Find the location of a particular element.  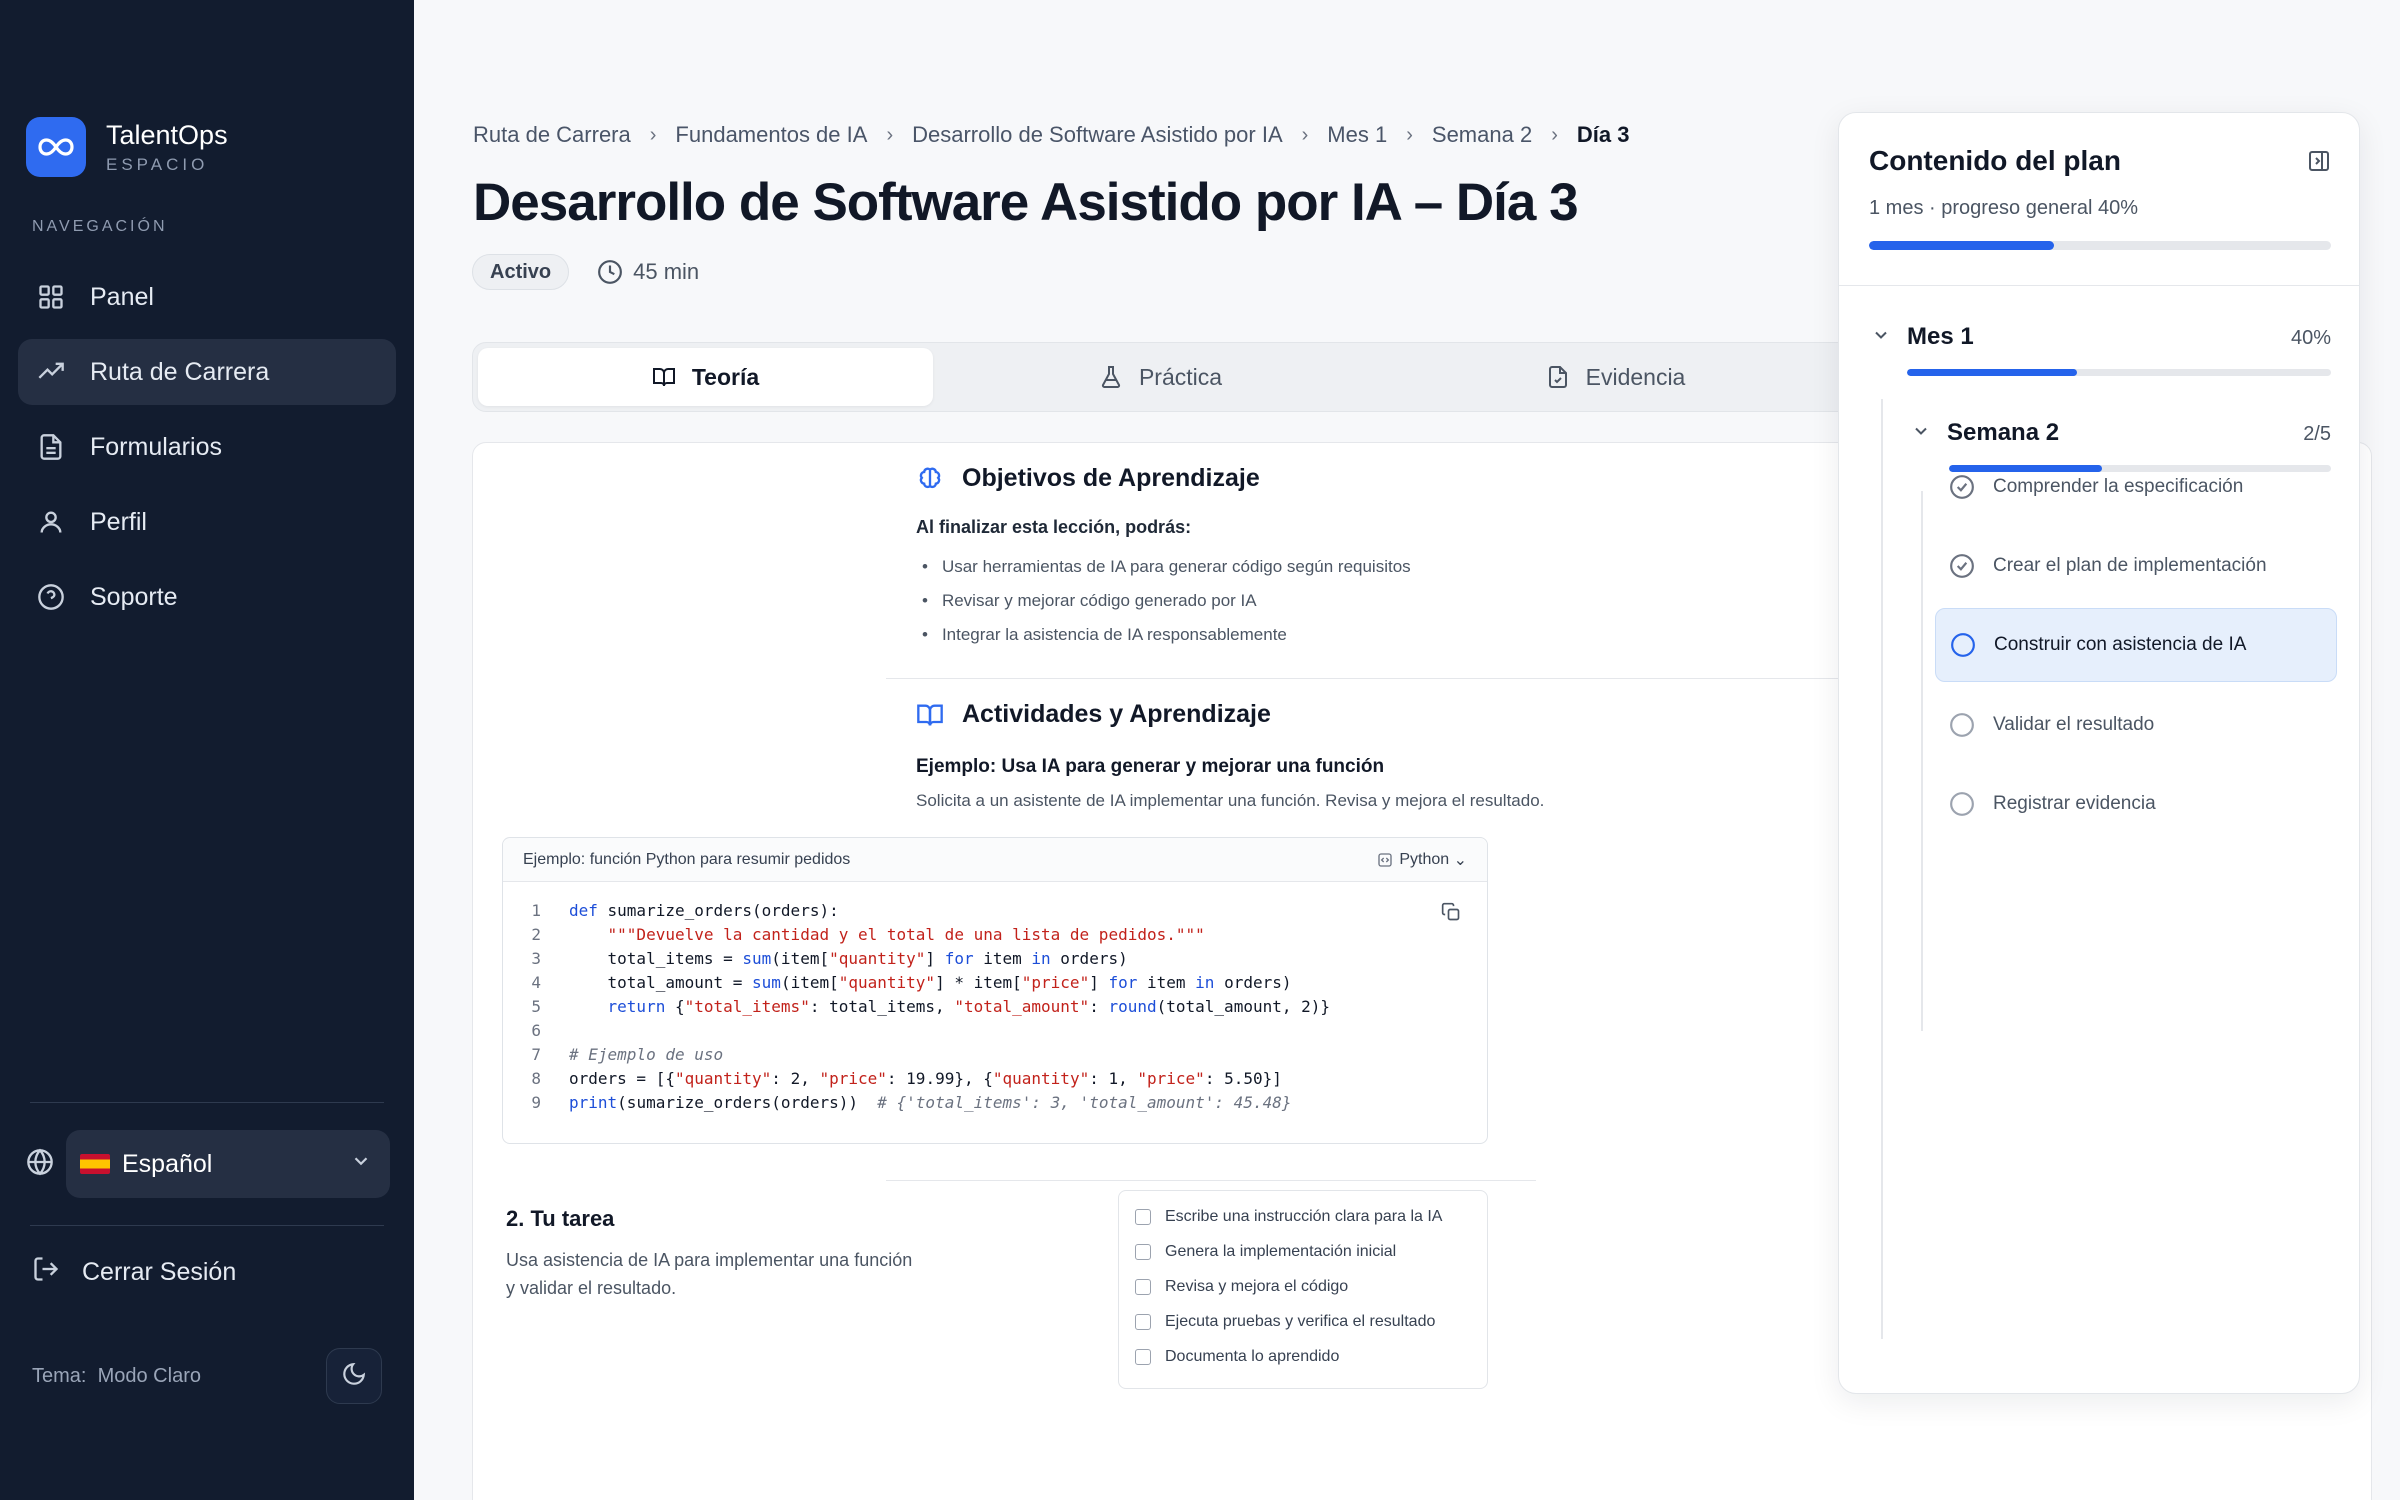

theme-toggle-button is located at coordinates (354, 1376).